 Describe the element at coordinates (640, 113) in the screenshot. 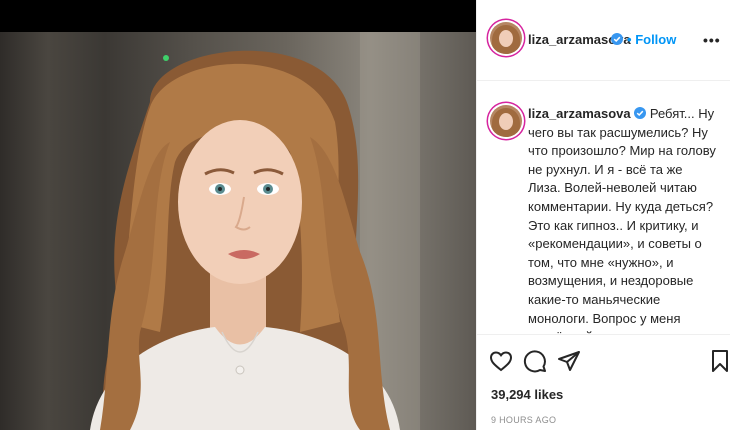

I see `caption-verified-badge-icon` at that location.